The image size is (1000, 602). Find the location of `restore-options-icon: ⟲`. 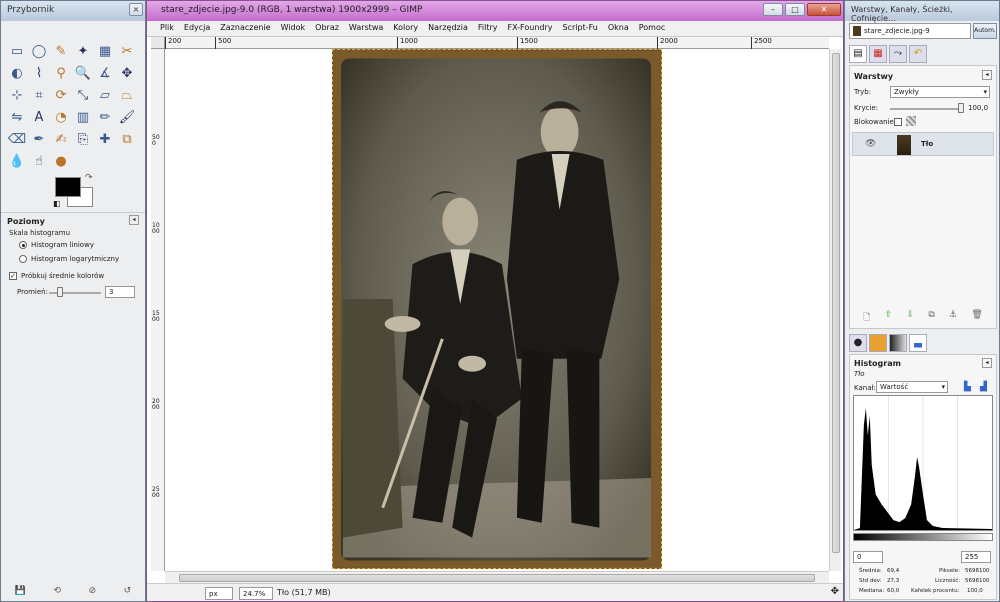

restore-options-icon: ⟲ is located at coordinates (58, 591).